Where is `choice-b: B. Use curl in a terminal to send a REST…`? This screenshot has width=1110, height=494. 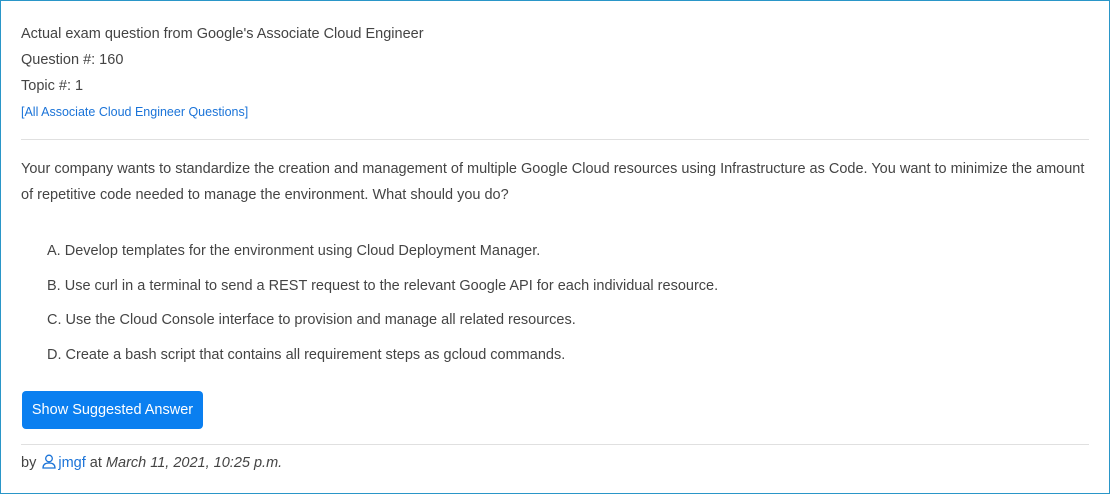
choice-b: B. Use curl in a terminal to send a REST… is located at coordinates (382, 290).